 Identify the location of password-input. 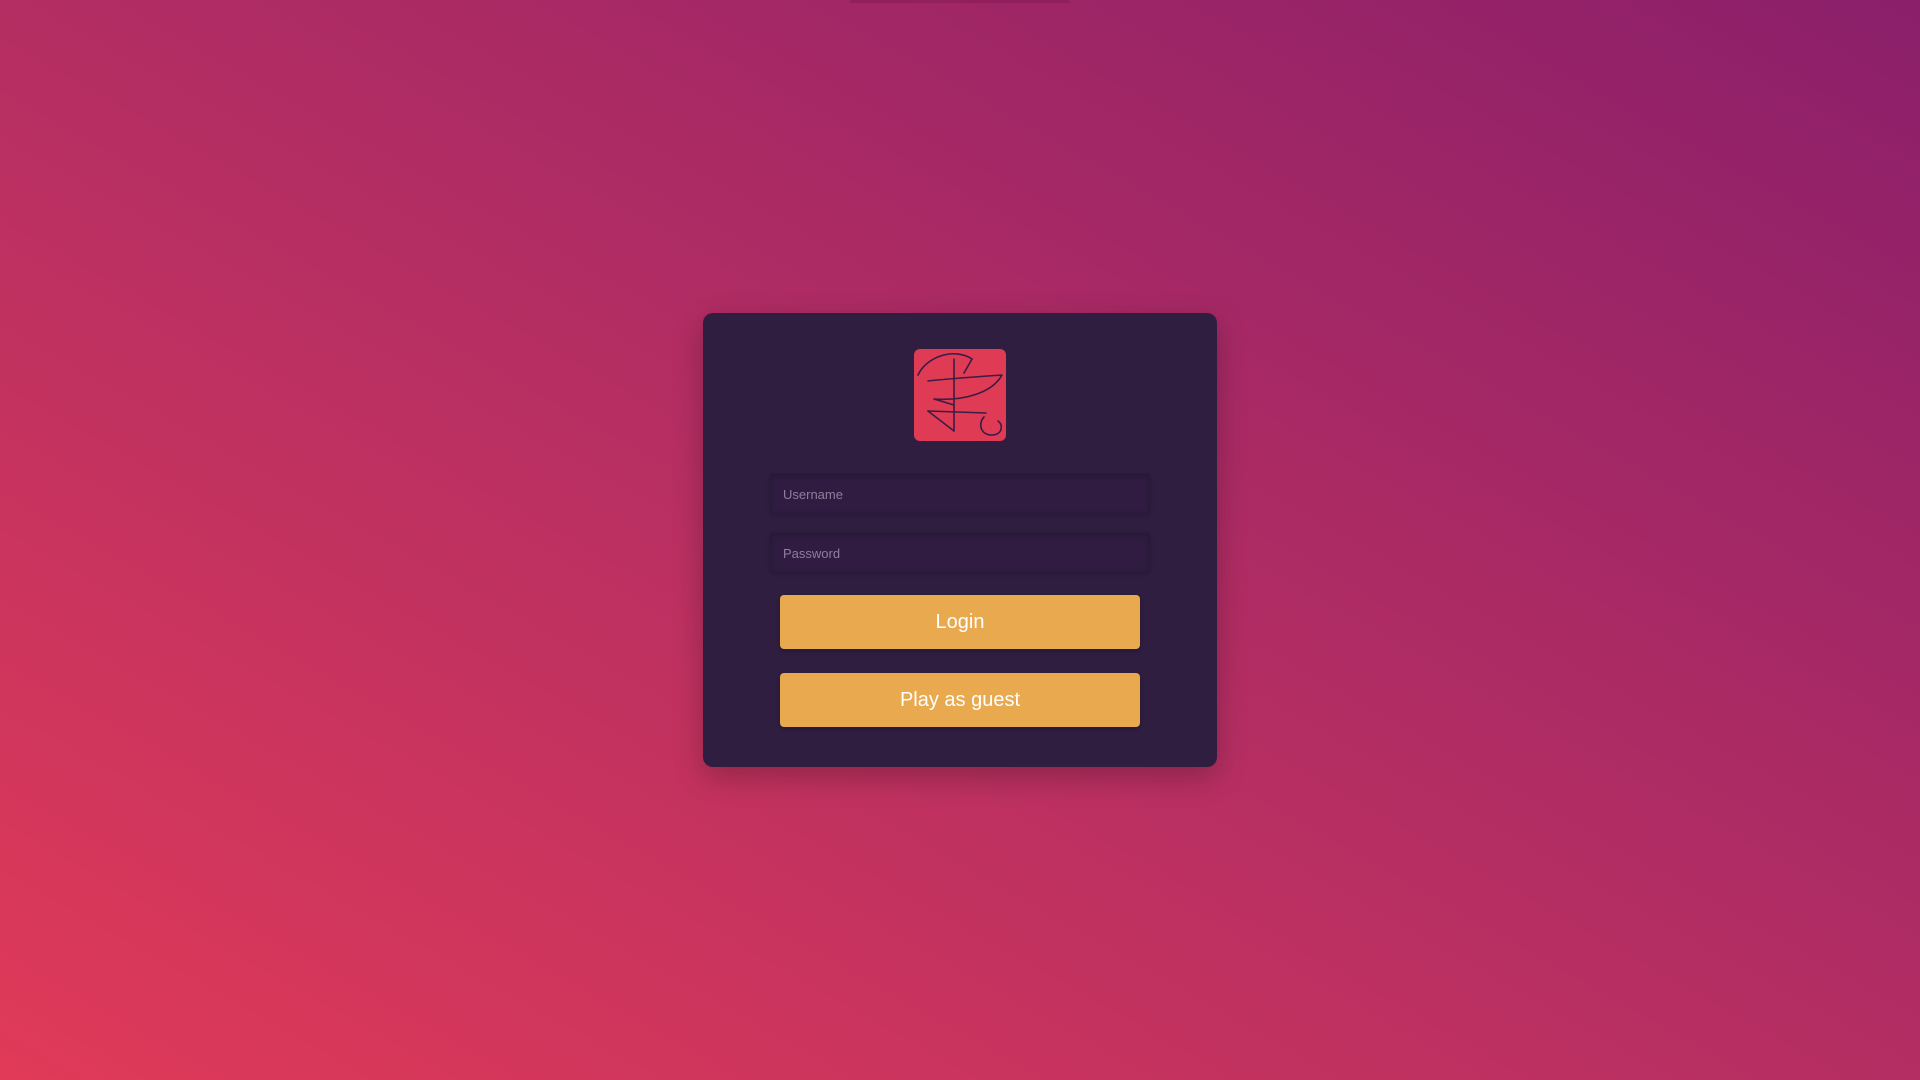
(960, 553).